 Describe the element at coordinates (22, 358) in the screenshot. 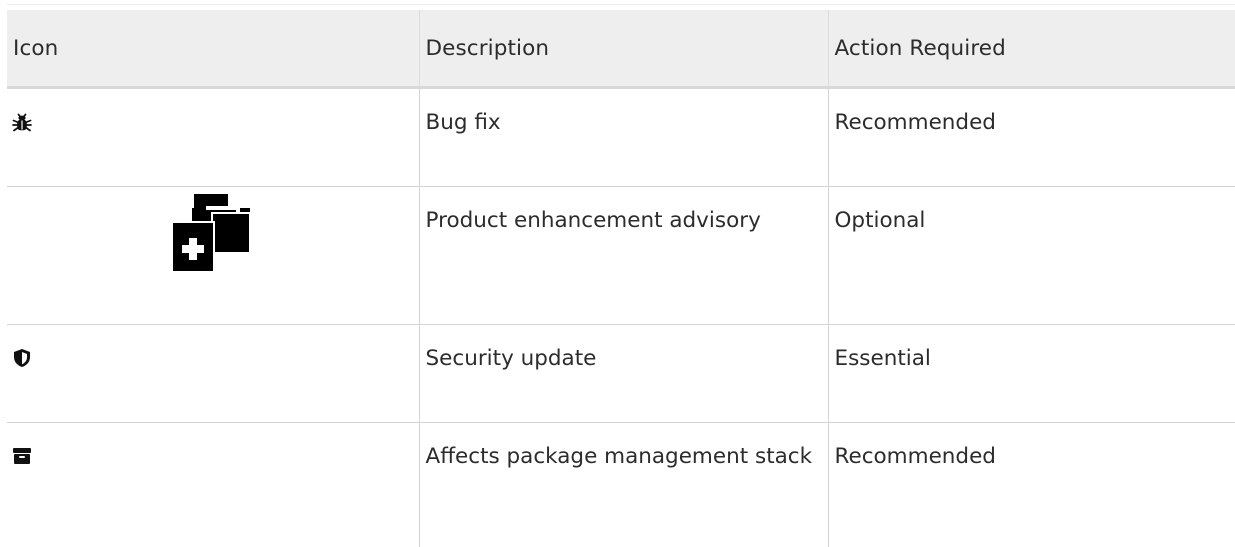

I see `shield-icon` at that location.